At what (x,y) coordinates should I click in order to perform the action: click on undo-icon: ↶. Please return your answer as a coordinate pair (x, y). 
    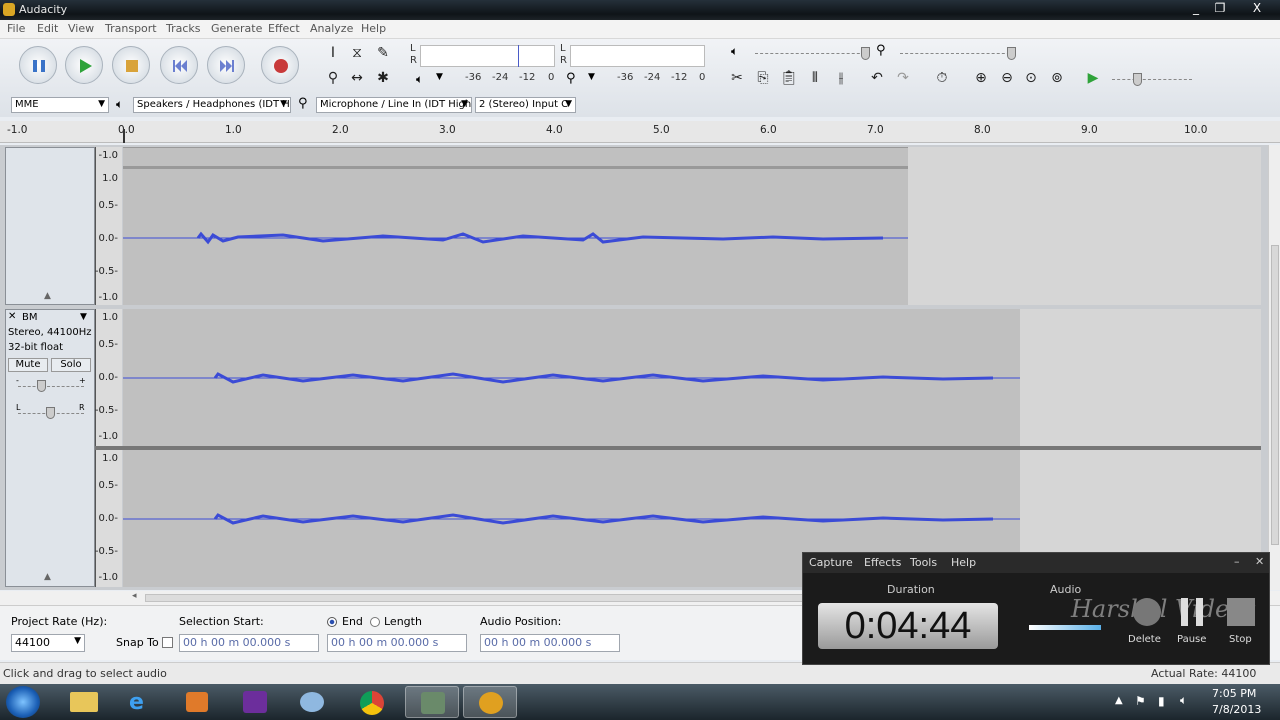
    Looking at the image, I should click on (877, 78).